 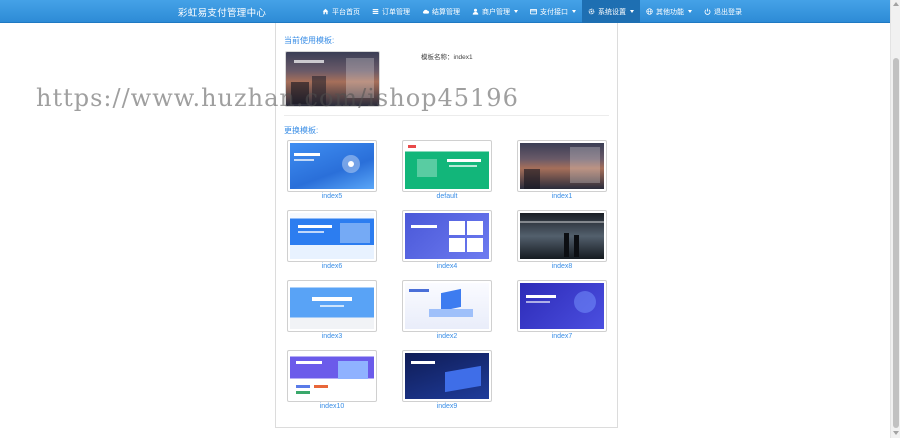 I want to click on template-name: index9, so click(x=447, y=406).